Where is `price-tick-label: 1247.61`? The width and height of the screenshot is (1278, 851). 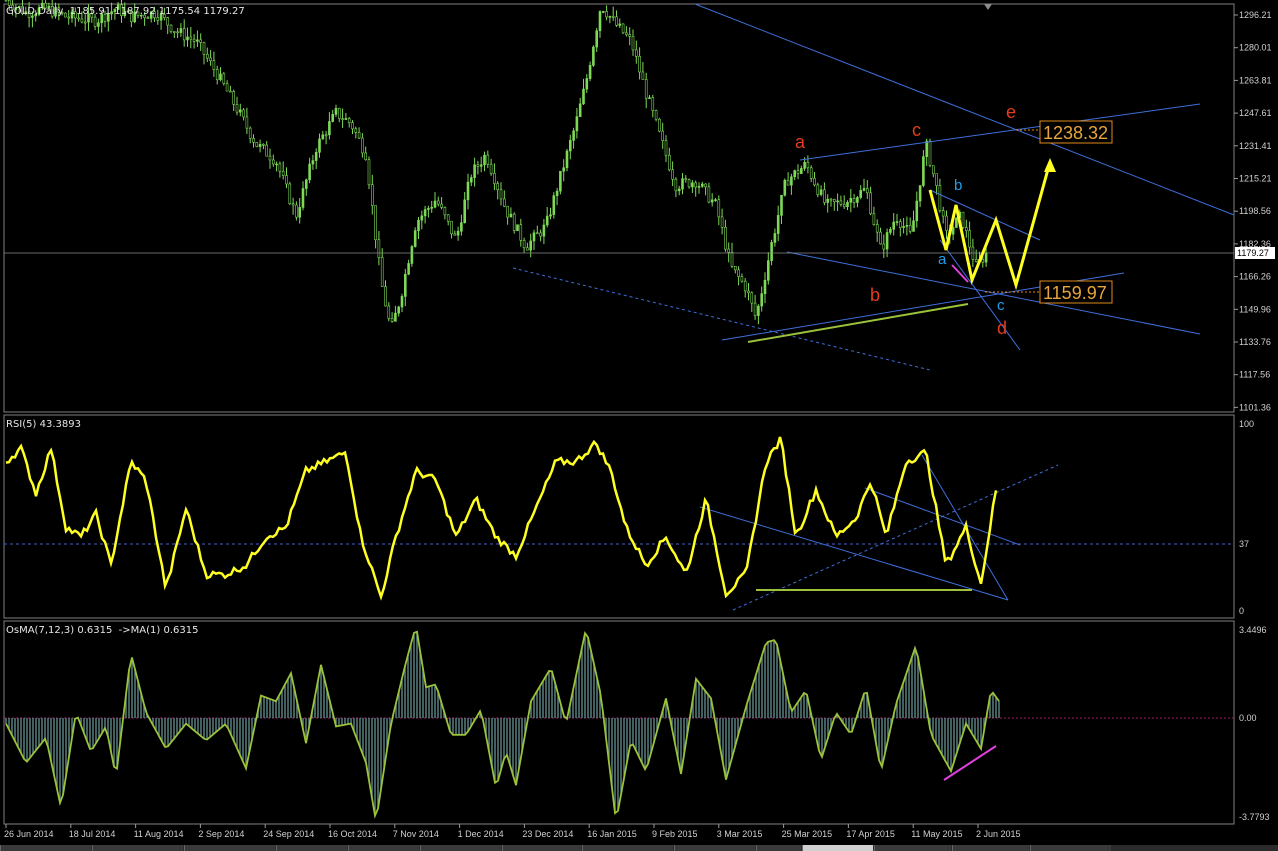 price-tick-label: 1247.61 is located at coordinates (1255, 113).